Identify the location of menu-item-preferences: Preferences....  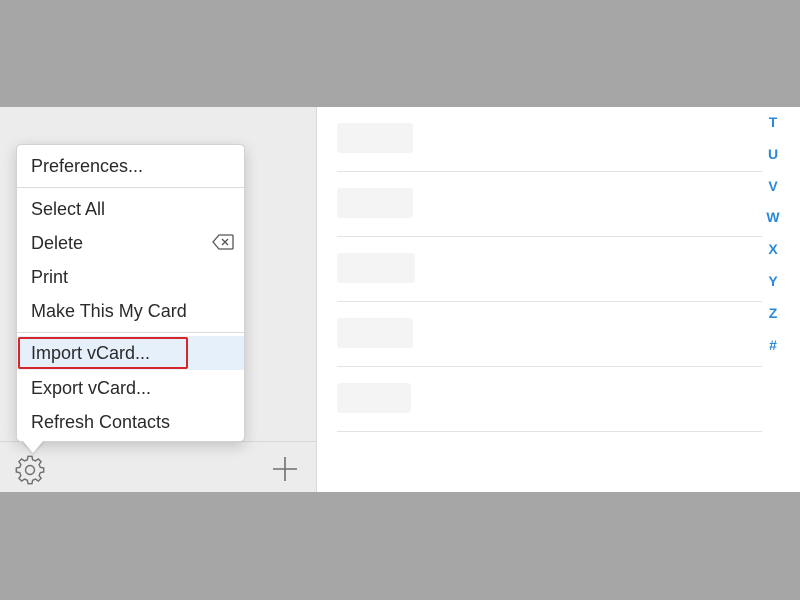
(130, 166).